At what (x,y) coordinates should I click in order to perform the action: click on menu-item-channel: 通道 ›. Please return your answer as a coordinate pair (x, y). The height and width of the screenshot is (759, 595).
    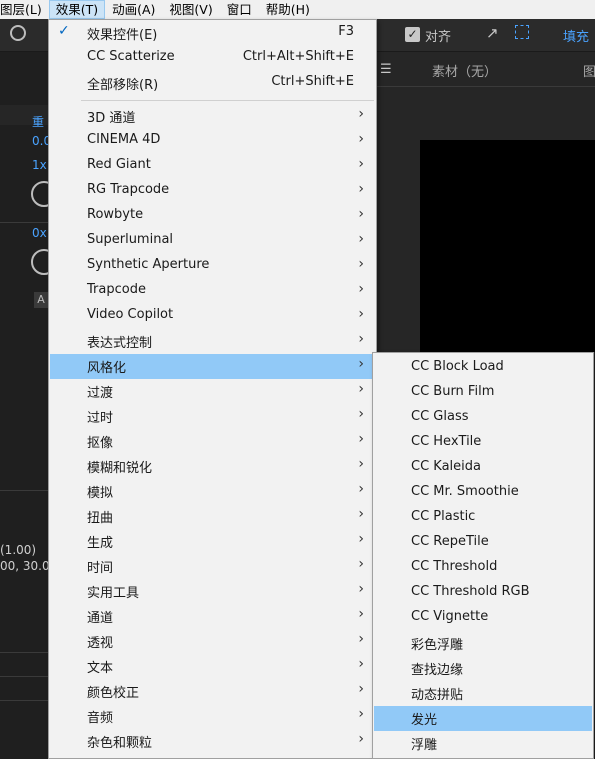
    Looking at the image, I should click on (213, 616).